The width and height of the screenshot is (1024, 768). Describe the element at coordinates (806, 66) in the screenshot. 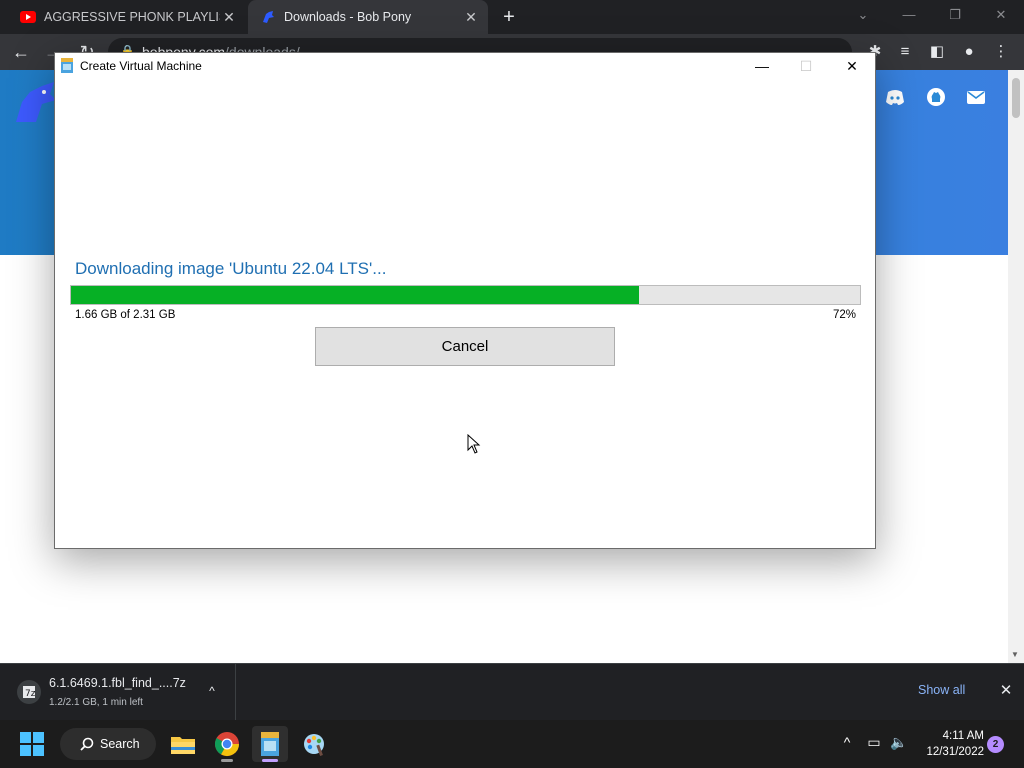

I see `dialog-maximize-icon: ☐` at that location.